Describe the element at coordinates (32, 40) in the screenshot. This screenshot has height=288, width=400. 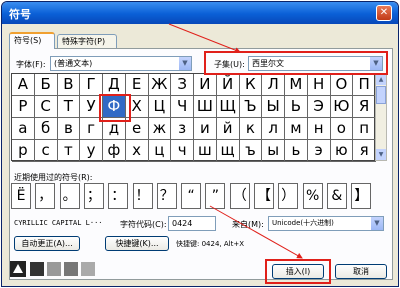
I see `tab-symbols: 符号(S)` at that location.